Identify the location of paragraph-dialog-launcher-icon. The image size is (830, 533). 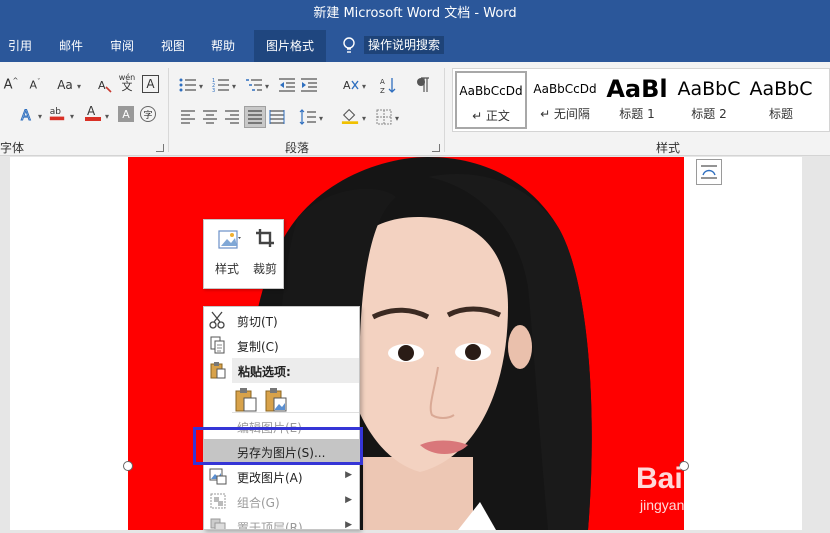
(436, 148).